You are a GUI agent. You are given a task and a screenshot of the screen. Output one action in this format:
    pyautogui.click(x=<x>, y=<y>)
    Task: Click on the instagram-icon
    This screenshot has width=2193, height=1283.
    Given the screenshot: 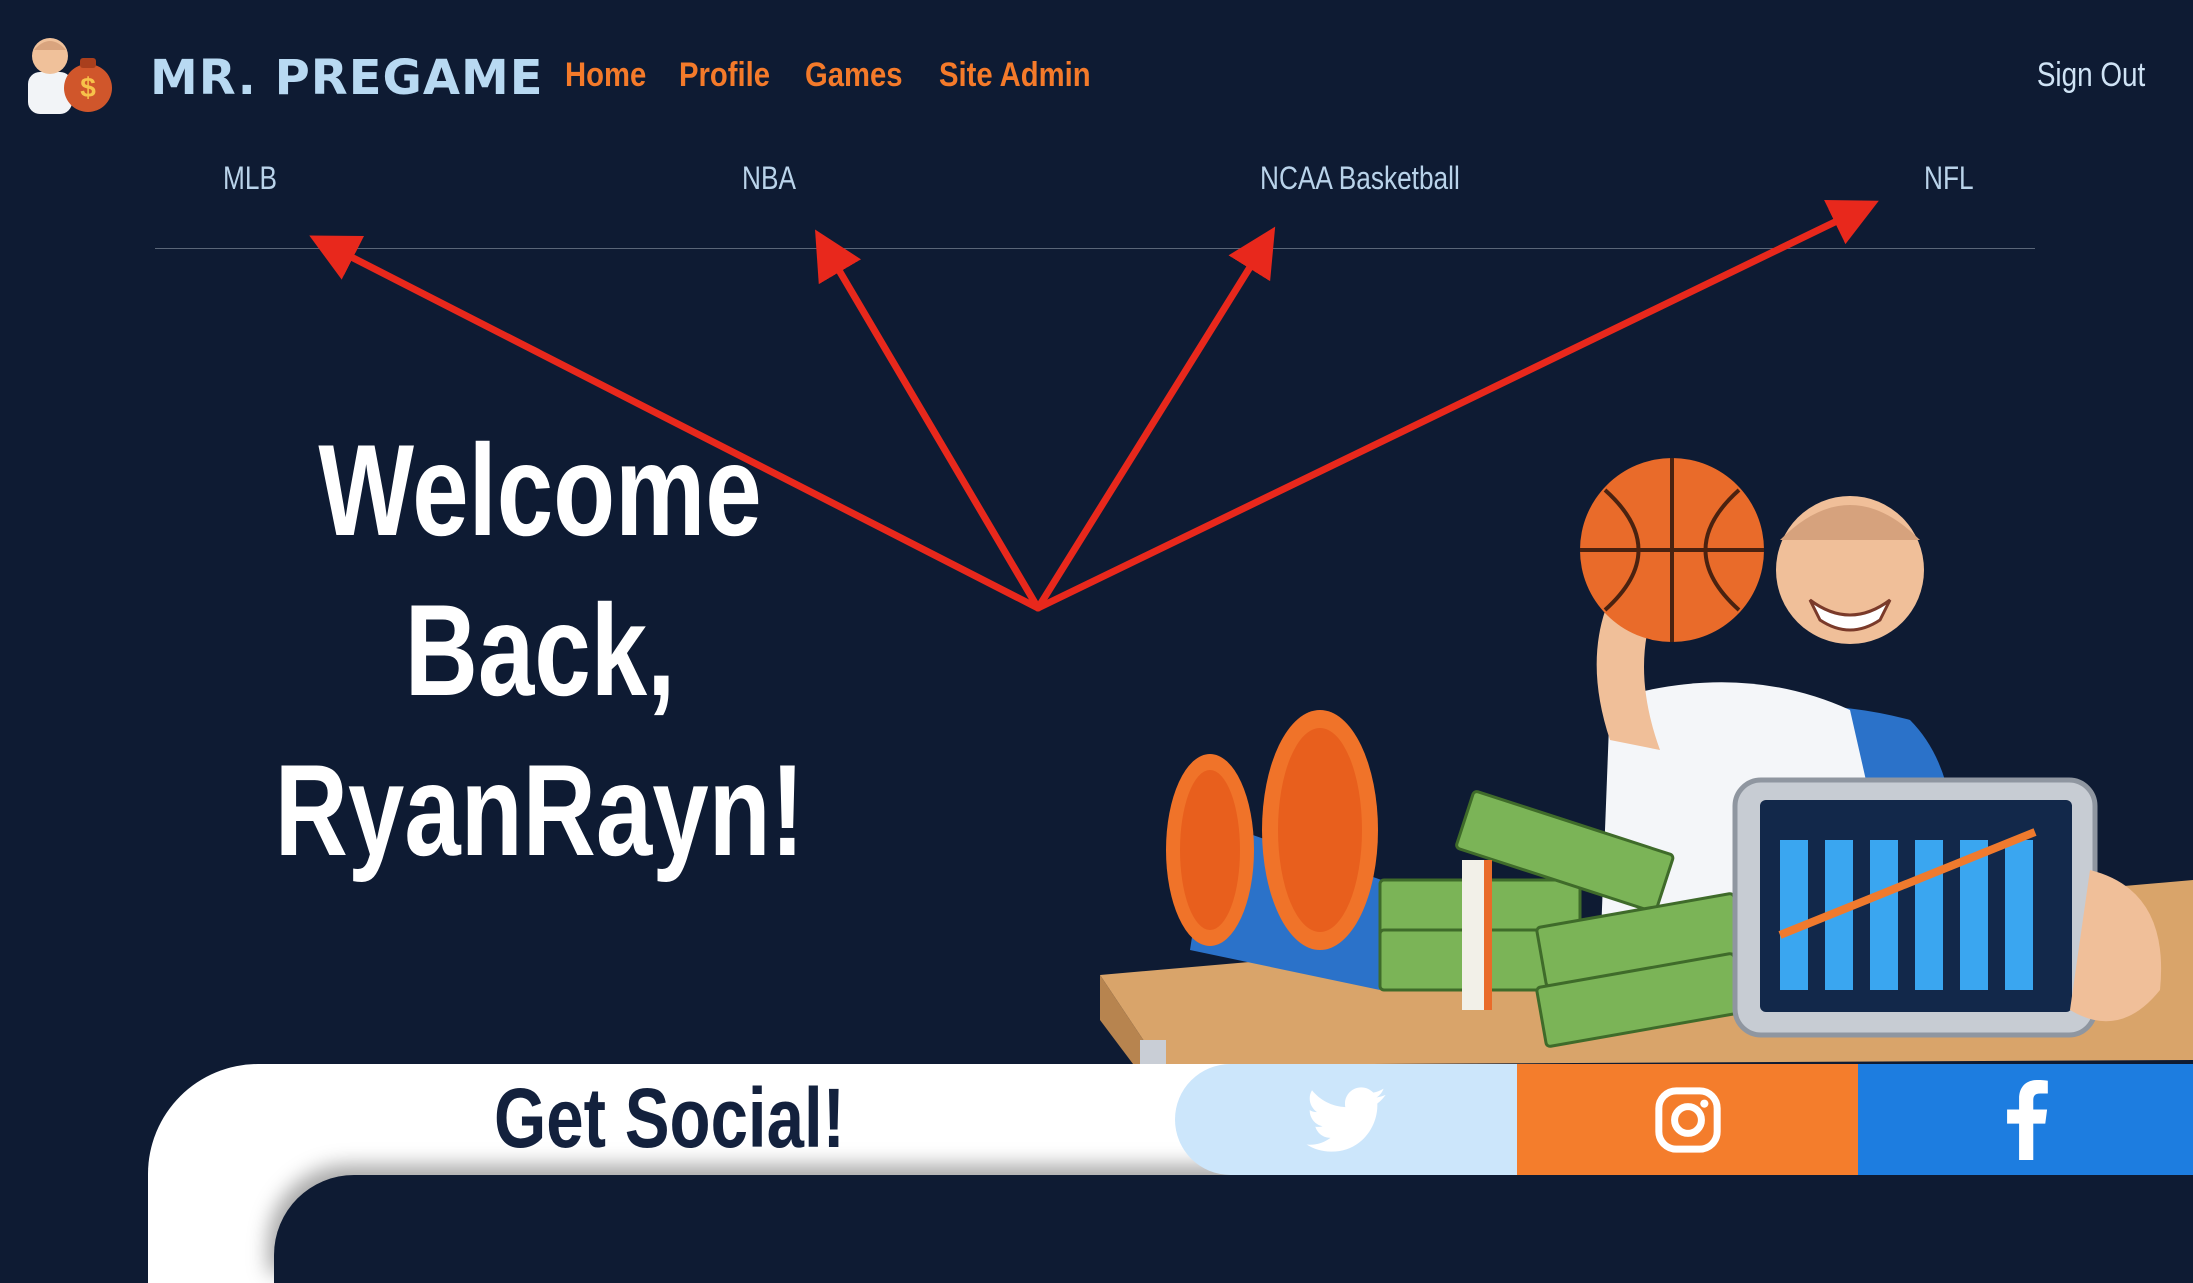 What is the action you would take?
    pyautogui.click(x=1687, y=1119)
    